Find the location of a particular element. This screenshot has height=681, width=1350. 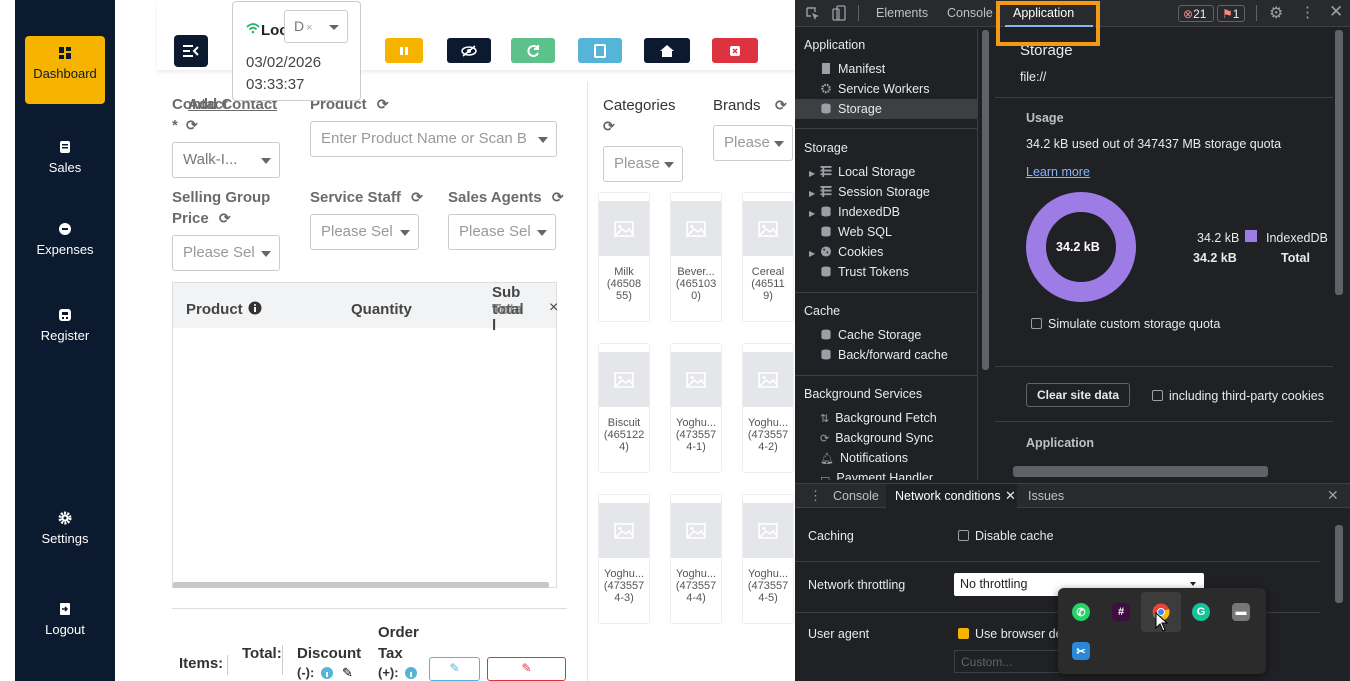

sidebar-item-expenses: Expenses is located at coordinates (65, 246).